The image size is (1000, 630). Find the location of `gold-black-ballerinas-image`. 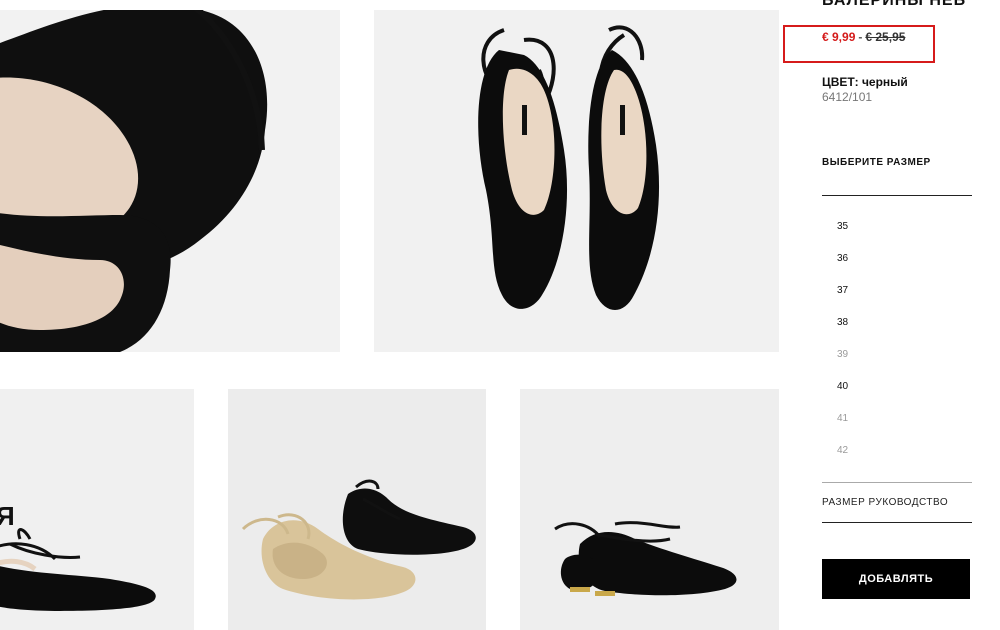

gold-black-ballerinas-image is located at coordinates (358, 539).